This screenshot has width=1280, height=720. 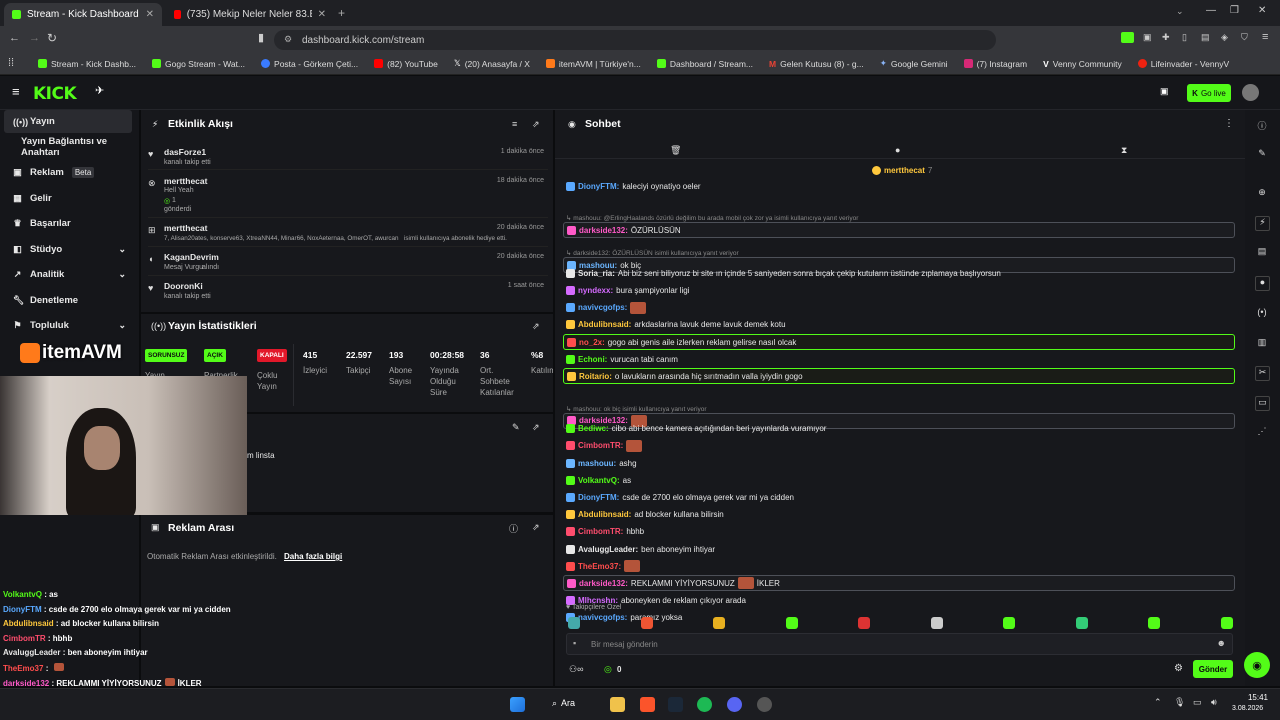 I want to click on sidebar-item-basarilar: ♛ Başarılar, so click(x=68, y=223).